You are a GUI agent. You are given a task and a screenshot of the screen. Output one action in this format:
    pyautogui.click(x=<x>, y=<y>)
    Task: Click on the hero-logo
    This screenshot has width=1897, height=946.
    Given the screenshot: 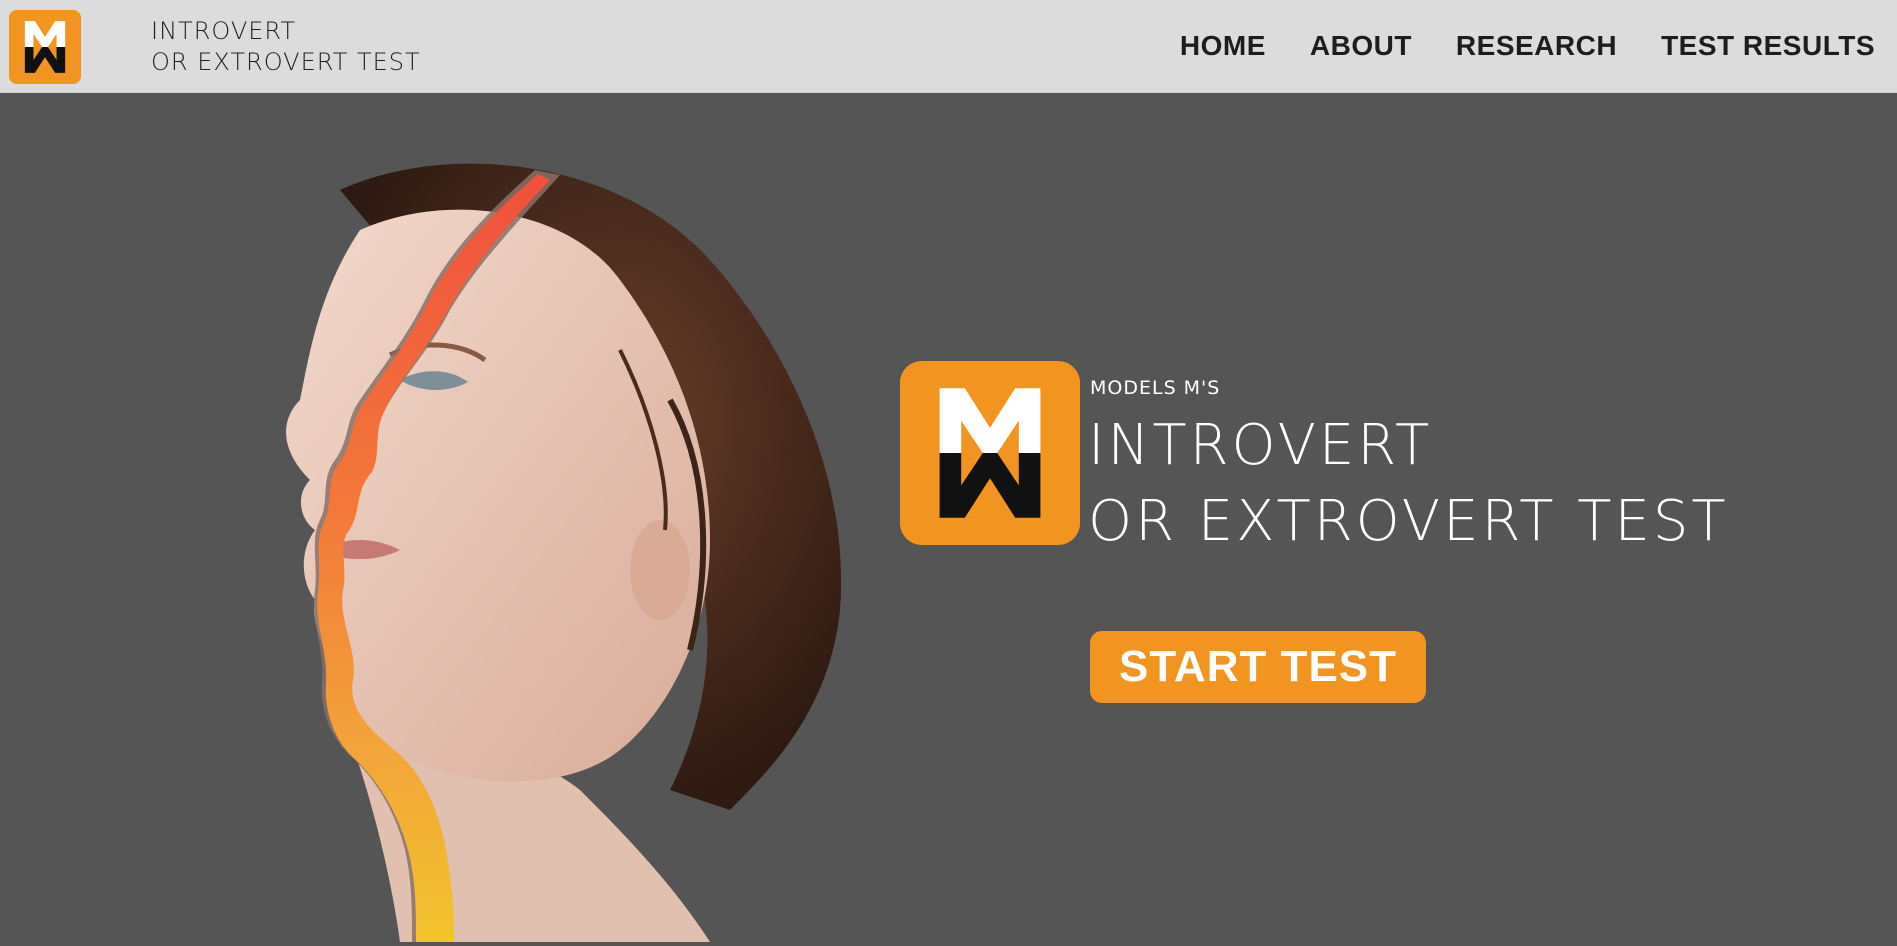 What is the action you would take?
    pyautogui.click(x=990, y=453)
    